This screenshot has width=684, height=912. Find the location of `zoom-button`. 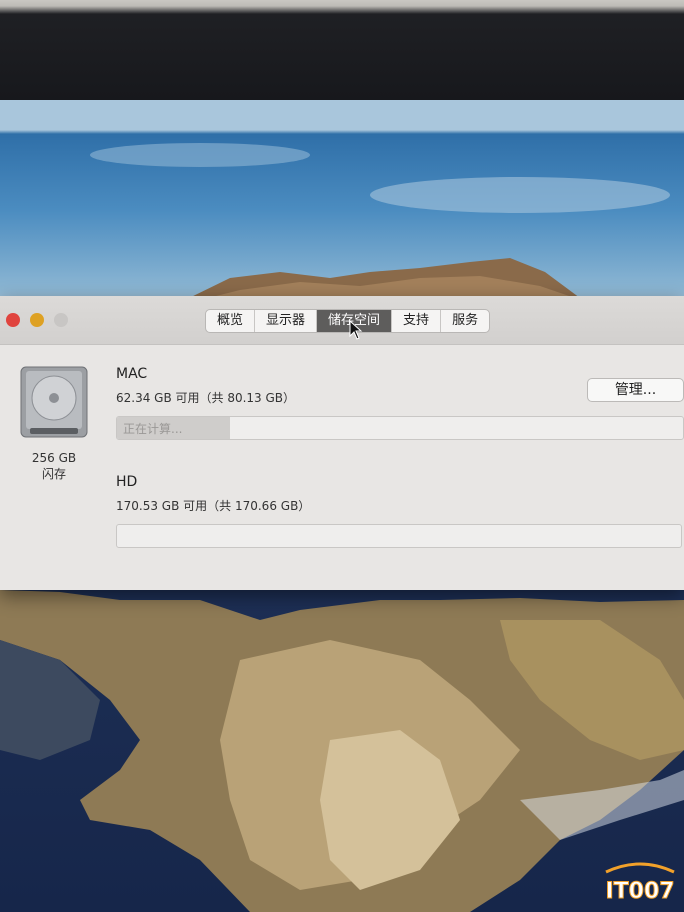

zoom-button is located at coordinates (61, 320).